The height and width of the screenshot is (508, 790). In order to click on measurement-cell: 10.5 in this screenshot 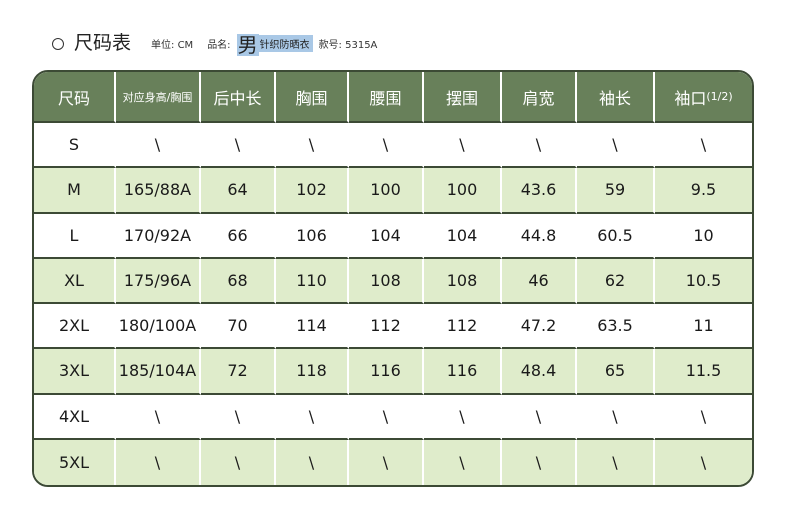, I will do `click(703, 281)`.